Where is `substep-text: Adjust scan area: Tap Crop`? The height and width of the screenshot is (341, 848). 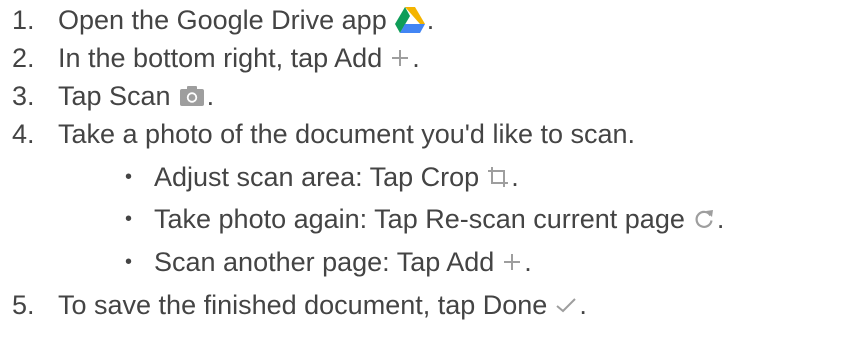
substep-text: Adjust scan area: Tap Crop is located at coordinates (317, 177).